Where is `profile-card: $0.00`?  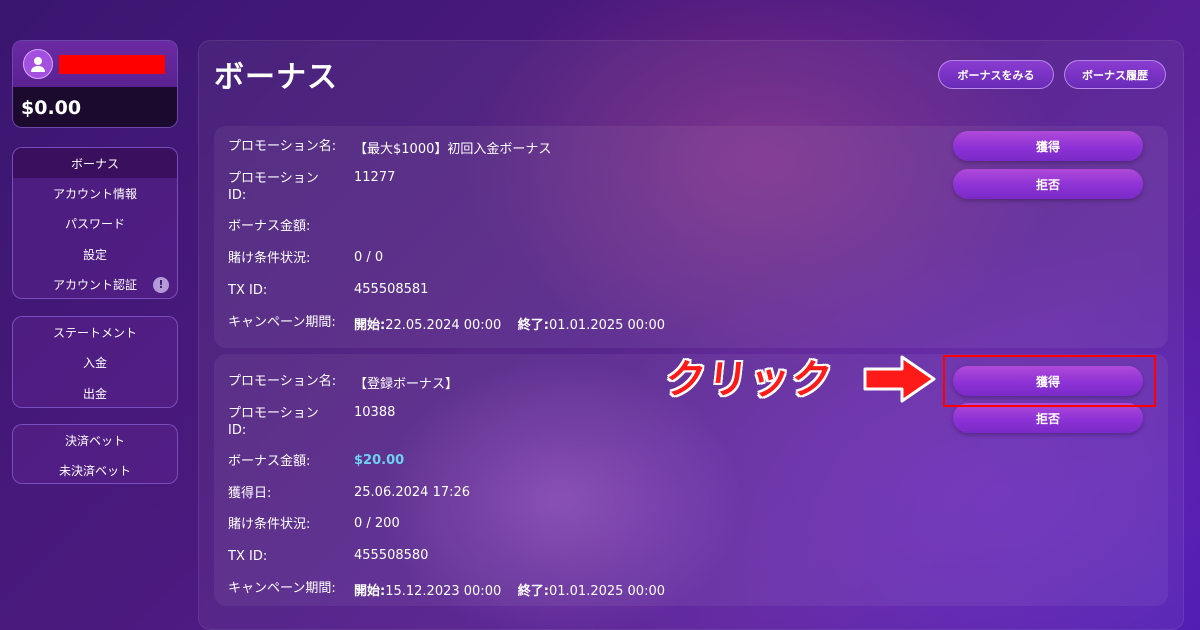
profile-card: $0.00 is located at coordinates (95, 84).